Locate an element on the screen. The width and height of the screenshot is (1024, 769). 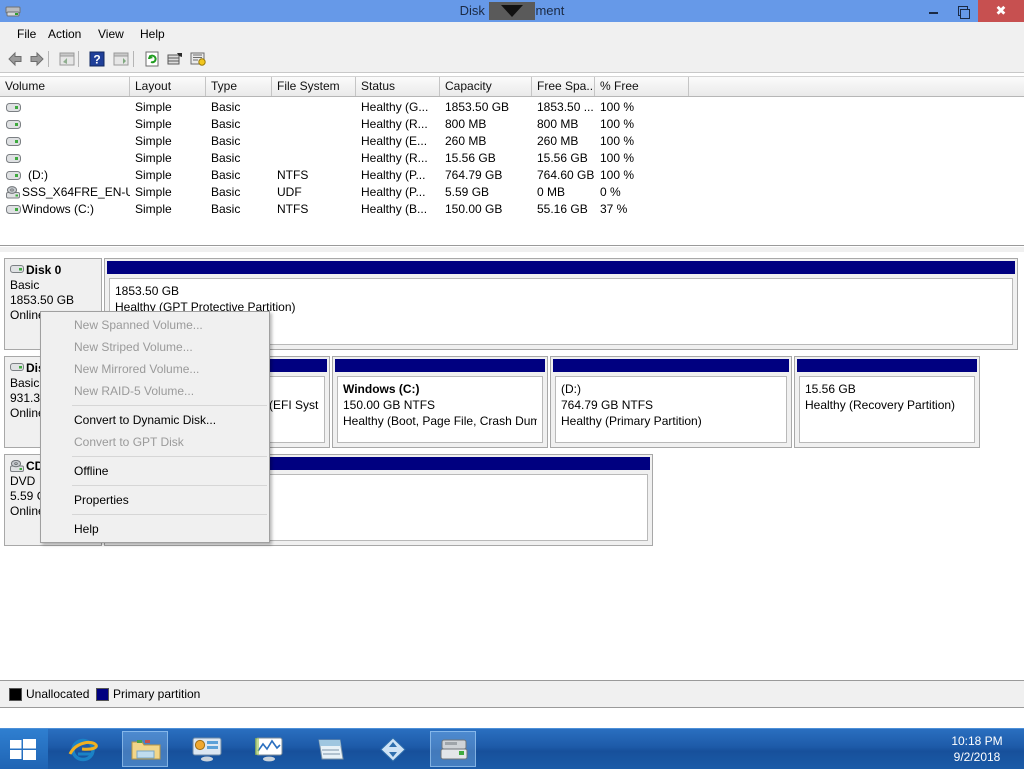
disk-type-0: Basic is located at coordinates (25, 285).